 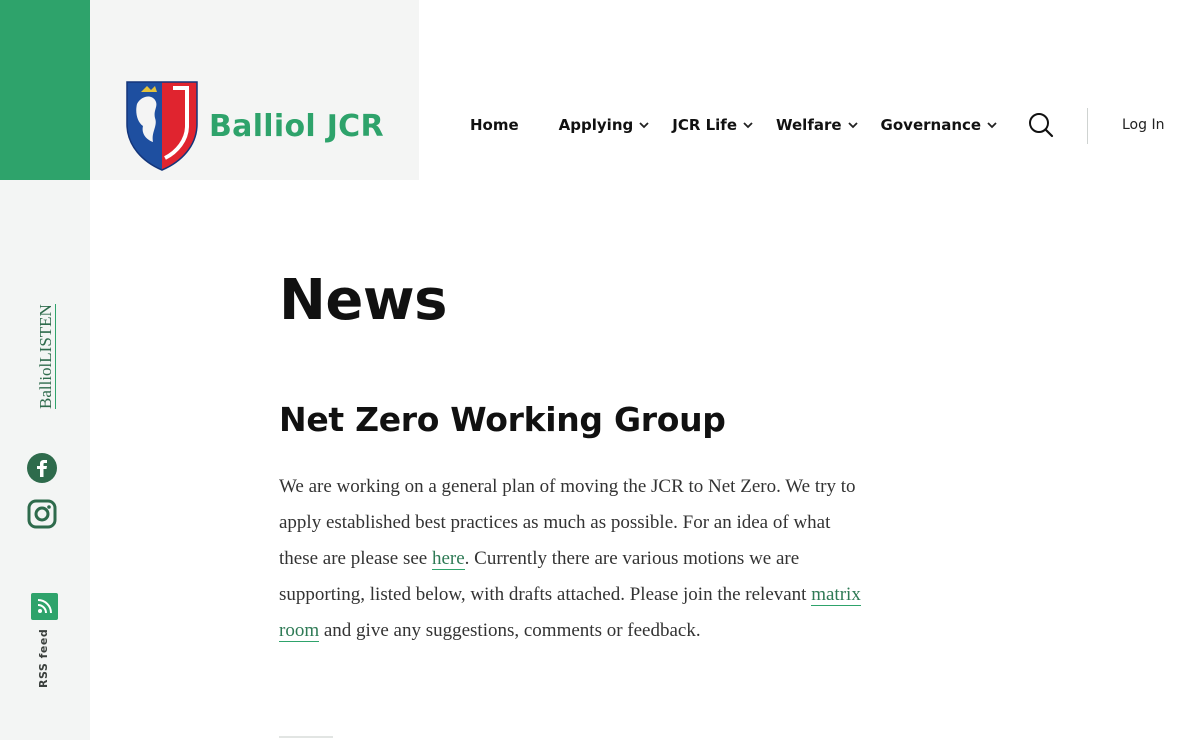 I want to click on nav-item-jcr-life: JCR Life, so click(x=713, y=125).